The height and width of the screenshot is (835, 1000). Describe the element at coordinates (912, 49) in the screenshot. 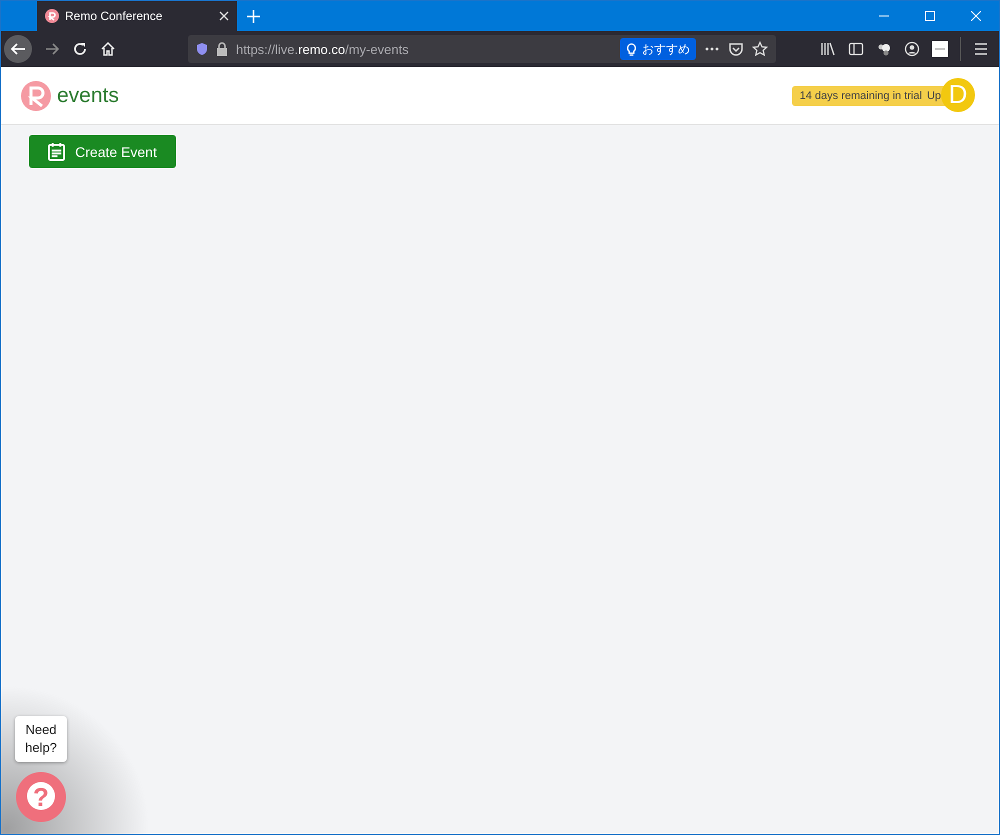

I see `account-icon` at that location.